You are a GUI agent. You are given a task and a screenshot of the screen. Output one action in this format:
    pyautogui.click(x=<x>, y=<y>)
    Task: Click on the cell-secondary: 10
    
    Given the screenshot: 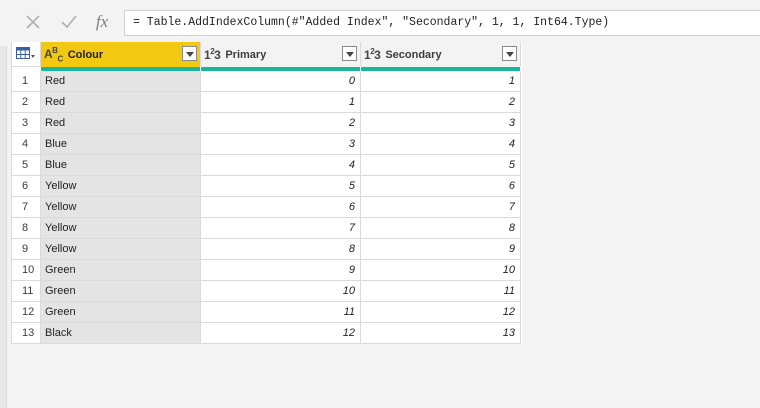 What is the action you would take?
    pyautogui.click(x=441, y=270)
    